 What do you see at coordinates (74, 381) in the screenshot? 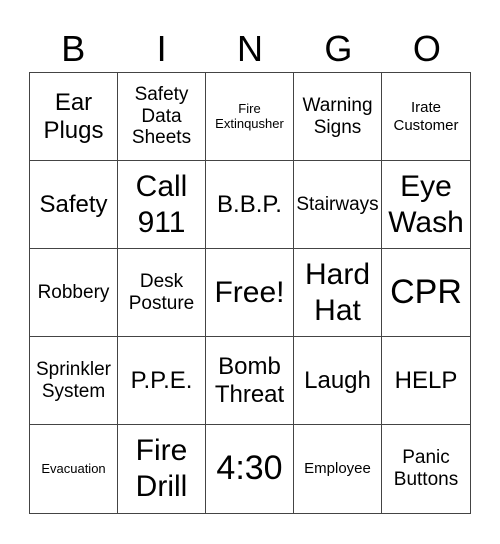
I see `bingo-cell: Sprinkler System` at bounding box center [74, 381].